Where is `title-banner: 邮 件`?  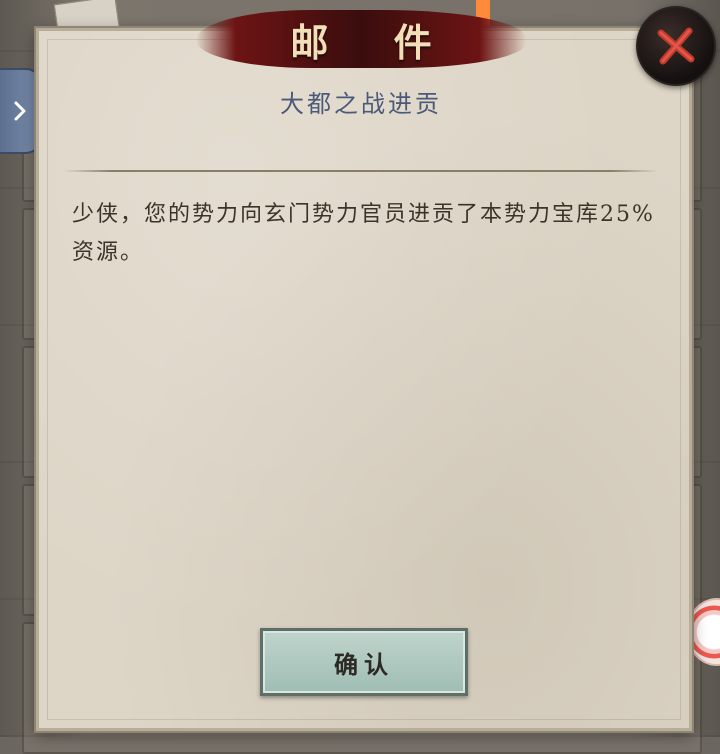
title-banner: 邮 件 is located at coordinates (361, 39).